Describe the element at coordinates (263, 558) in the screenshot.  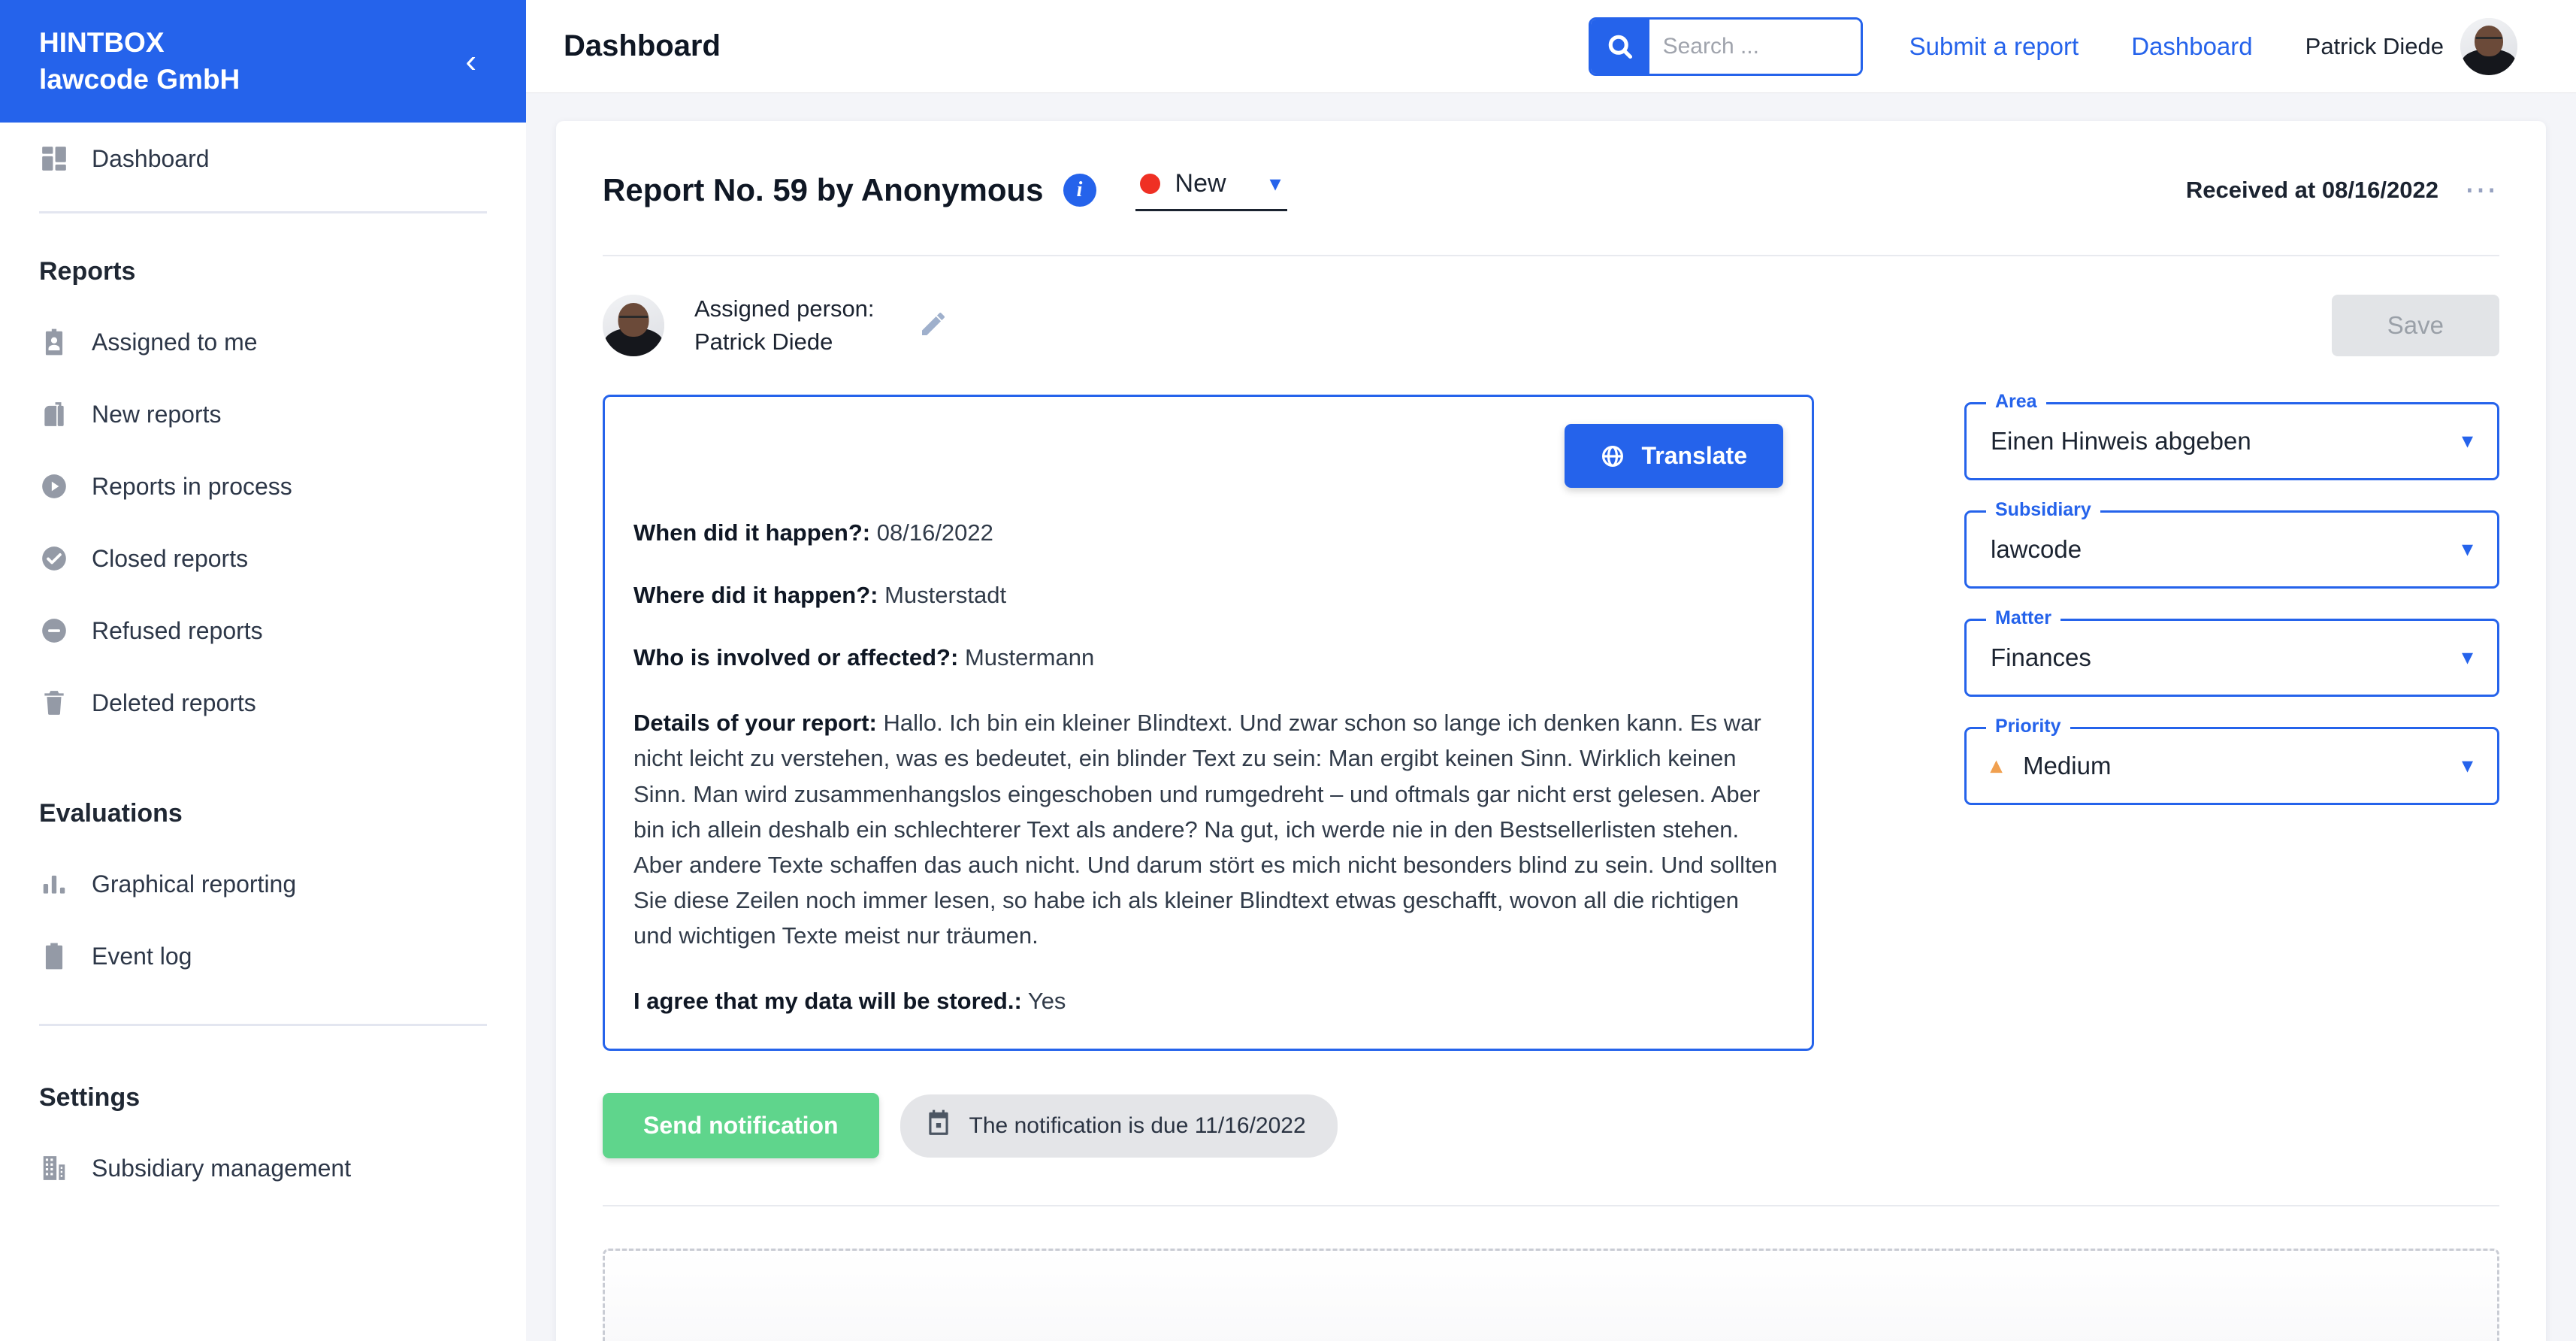
I see `sidebar-item-closed-reports: Closed reports` at that location.